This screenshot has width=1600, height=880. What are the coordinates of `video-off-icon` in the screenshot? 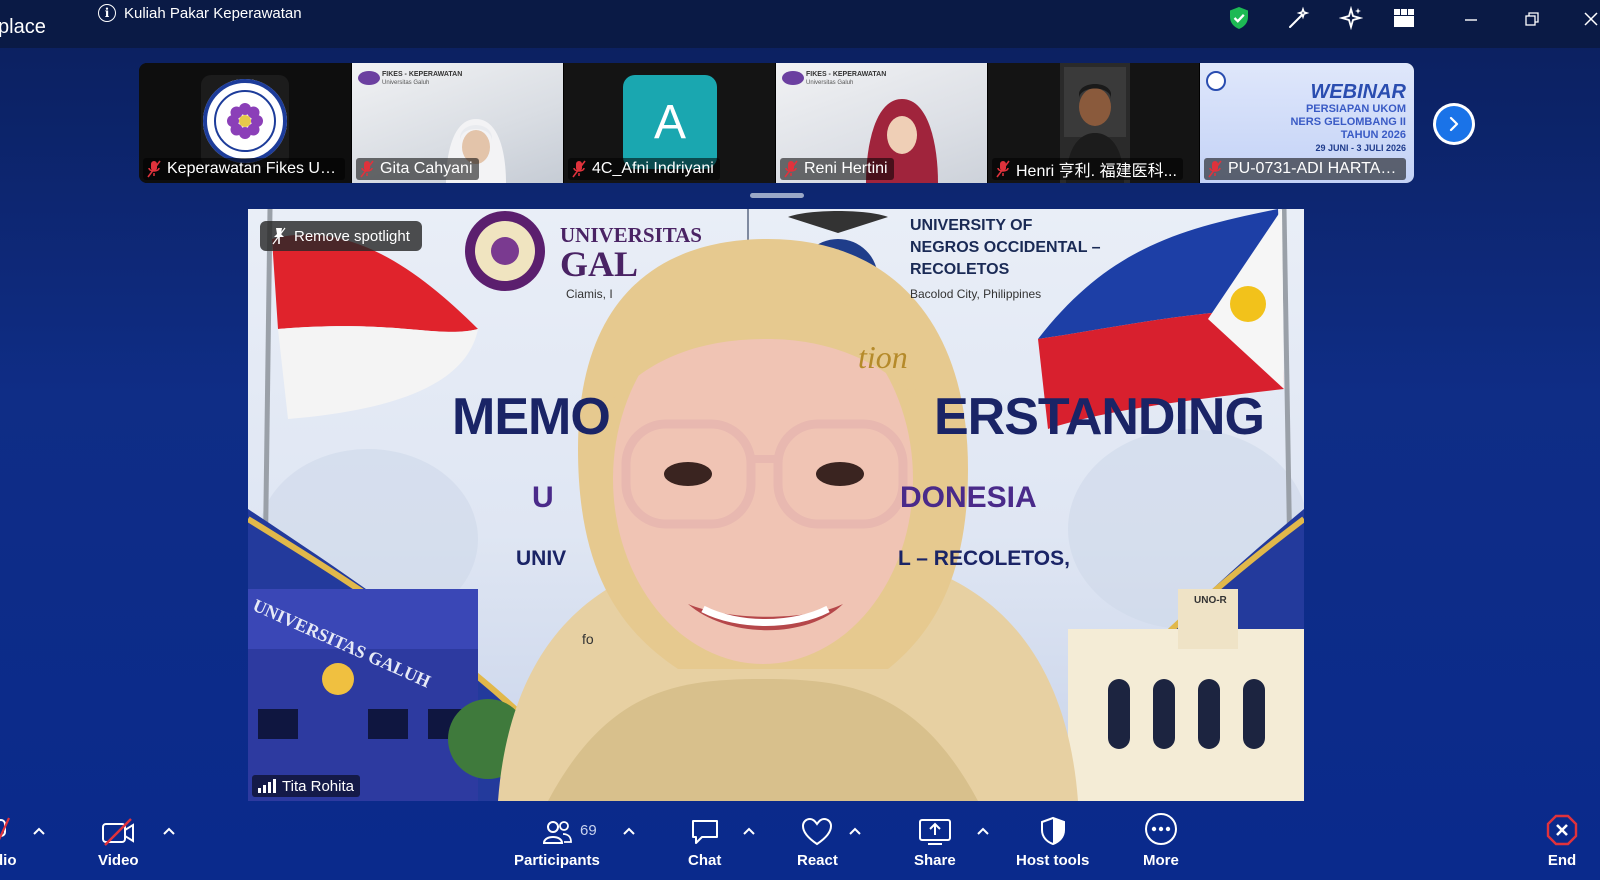 It's located at (118, 830).